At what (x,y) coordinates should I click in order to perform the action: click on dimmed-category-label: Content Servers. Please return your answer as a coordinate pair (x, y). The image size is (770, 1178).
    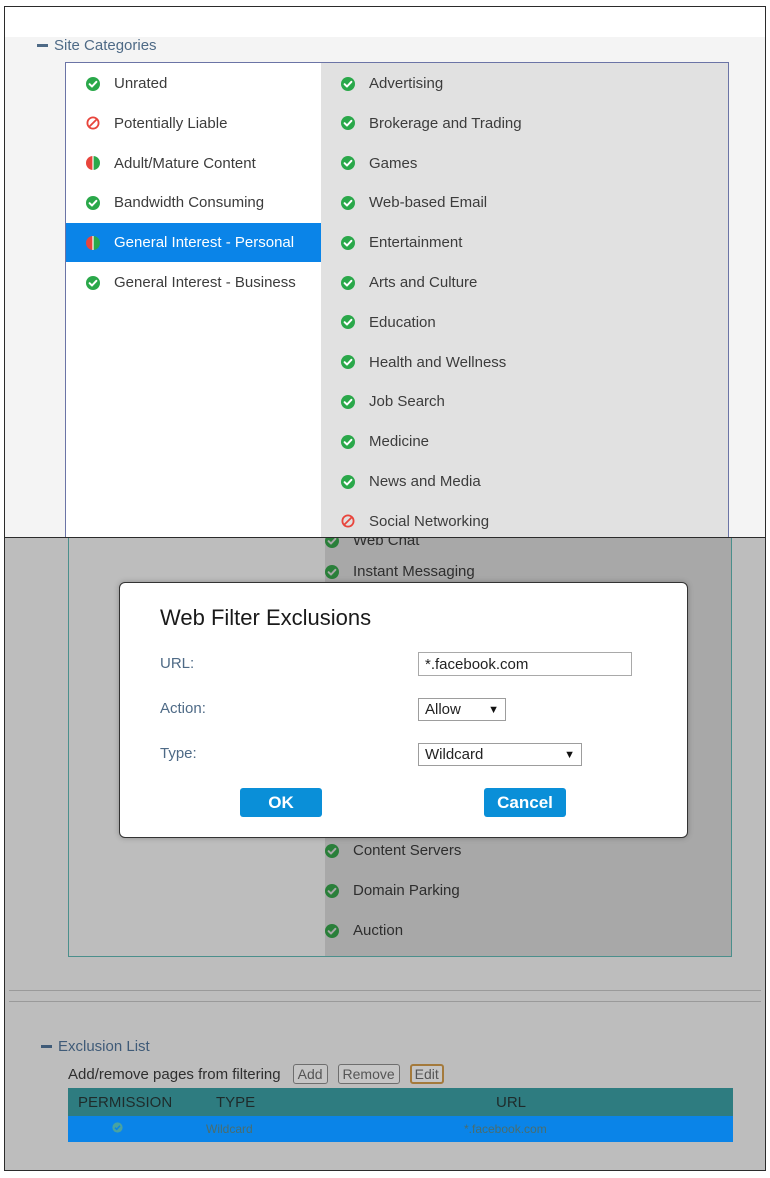
    Looking at the image, I should click on (407, 850).